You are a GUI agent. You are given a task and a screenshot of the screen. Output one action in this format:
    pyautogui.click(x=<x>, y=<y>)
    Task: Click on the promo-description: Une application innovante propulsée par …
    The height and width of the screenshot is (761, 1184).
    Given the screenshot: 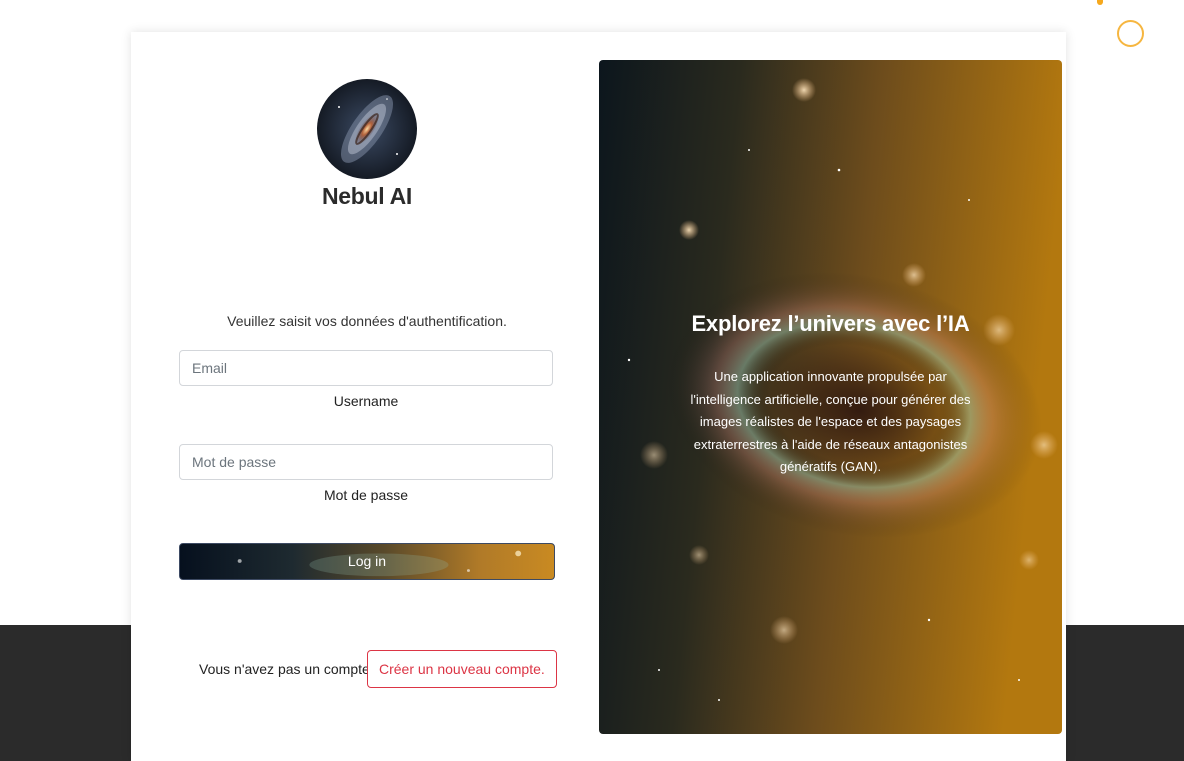 What is the action you would take?
    pyautogui.click(x=830, y=421)
    